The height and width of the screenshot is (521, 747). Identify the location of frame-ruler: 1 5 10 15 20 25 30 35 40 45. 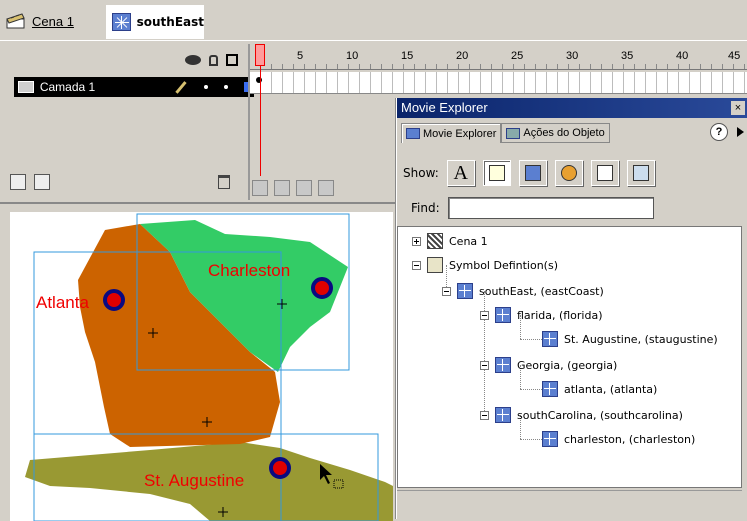
(498, 57).